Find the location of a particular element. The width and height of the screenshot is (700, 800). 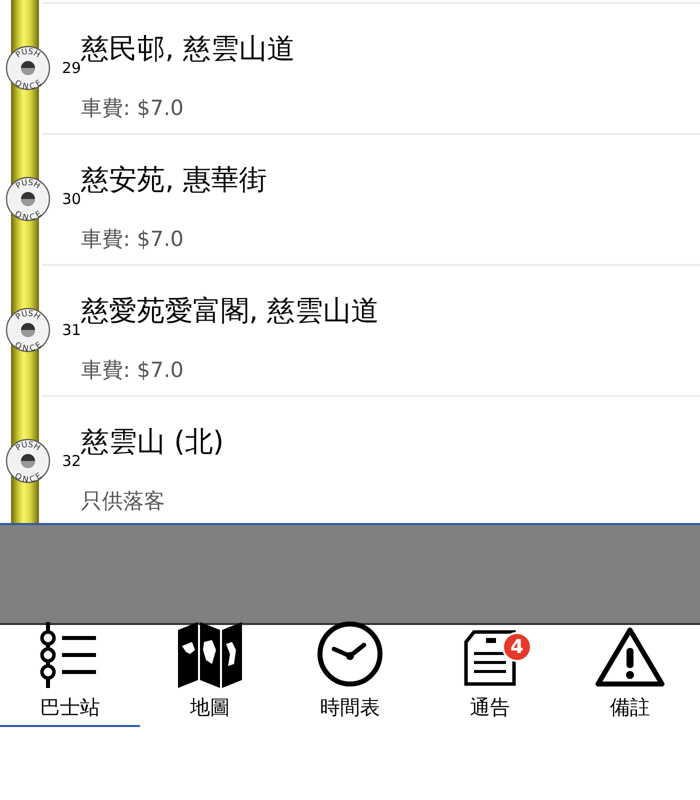

tab: 備註 is located at coordinates (630, 676).